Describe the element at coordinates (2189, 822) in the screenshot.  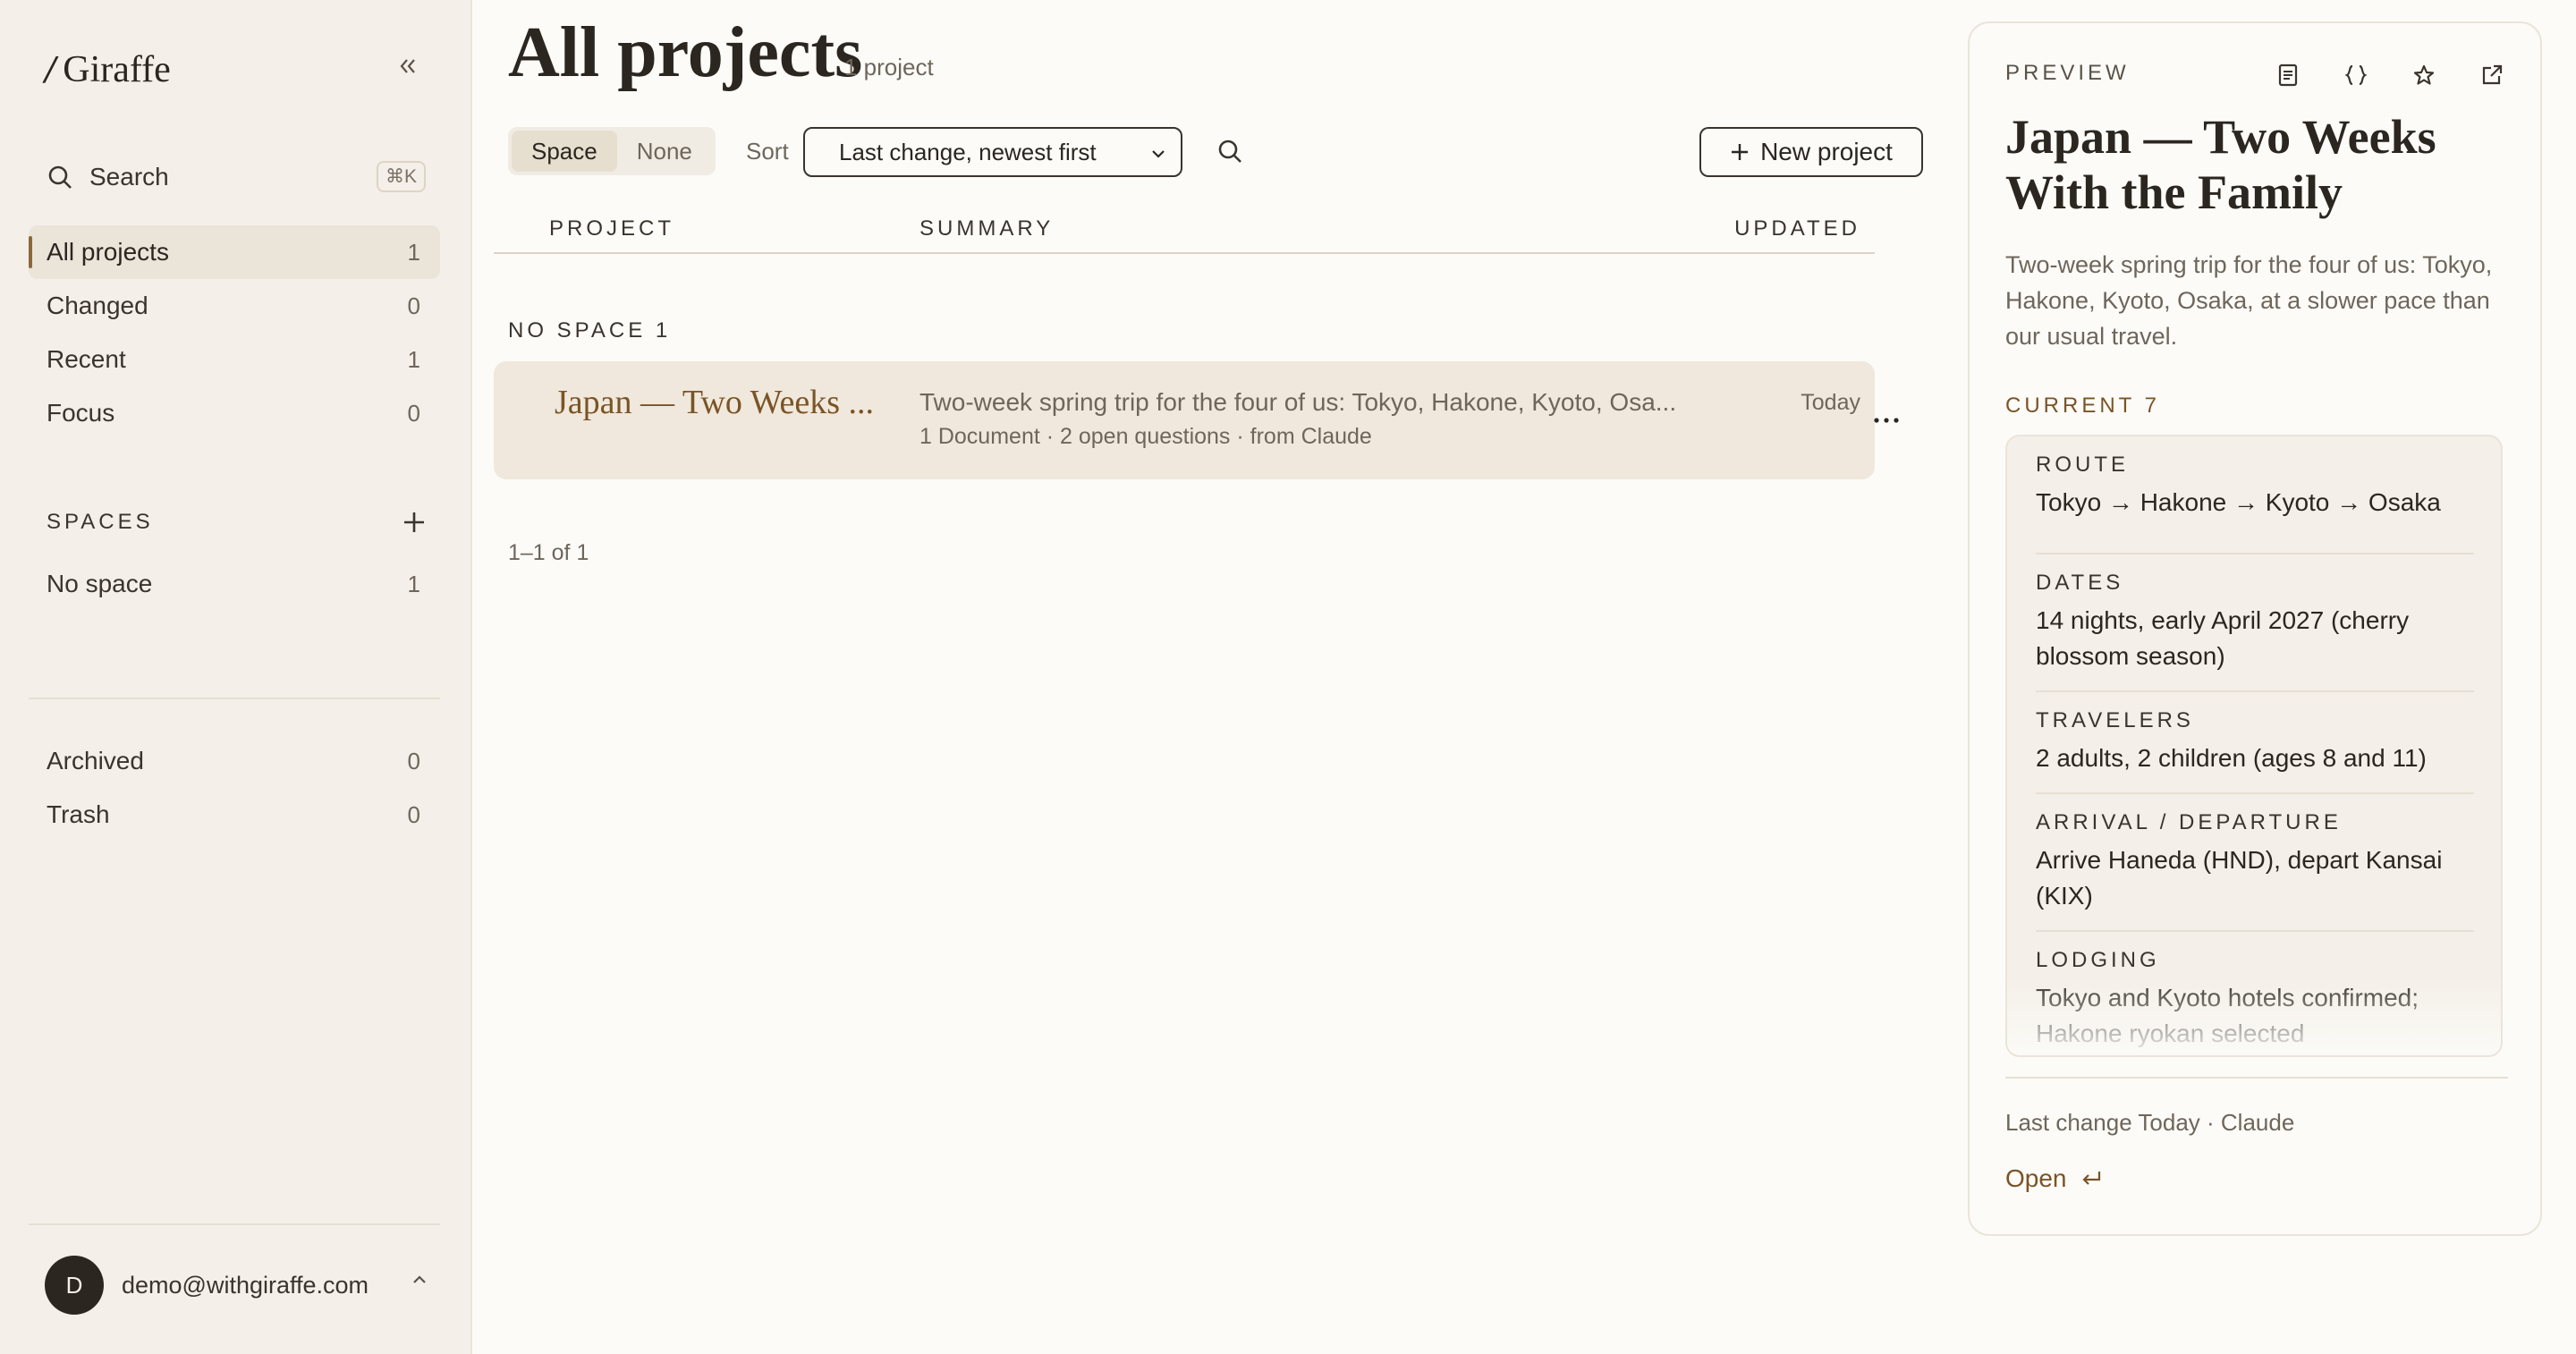
I see `fact-key: ARRIVAL / DEPARTURE` at that location.